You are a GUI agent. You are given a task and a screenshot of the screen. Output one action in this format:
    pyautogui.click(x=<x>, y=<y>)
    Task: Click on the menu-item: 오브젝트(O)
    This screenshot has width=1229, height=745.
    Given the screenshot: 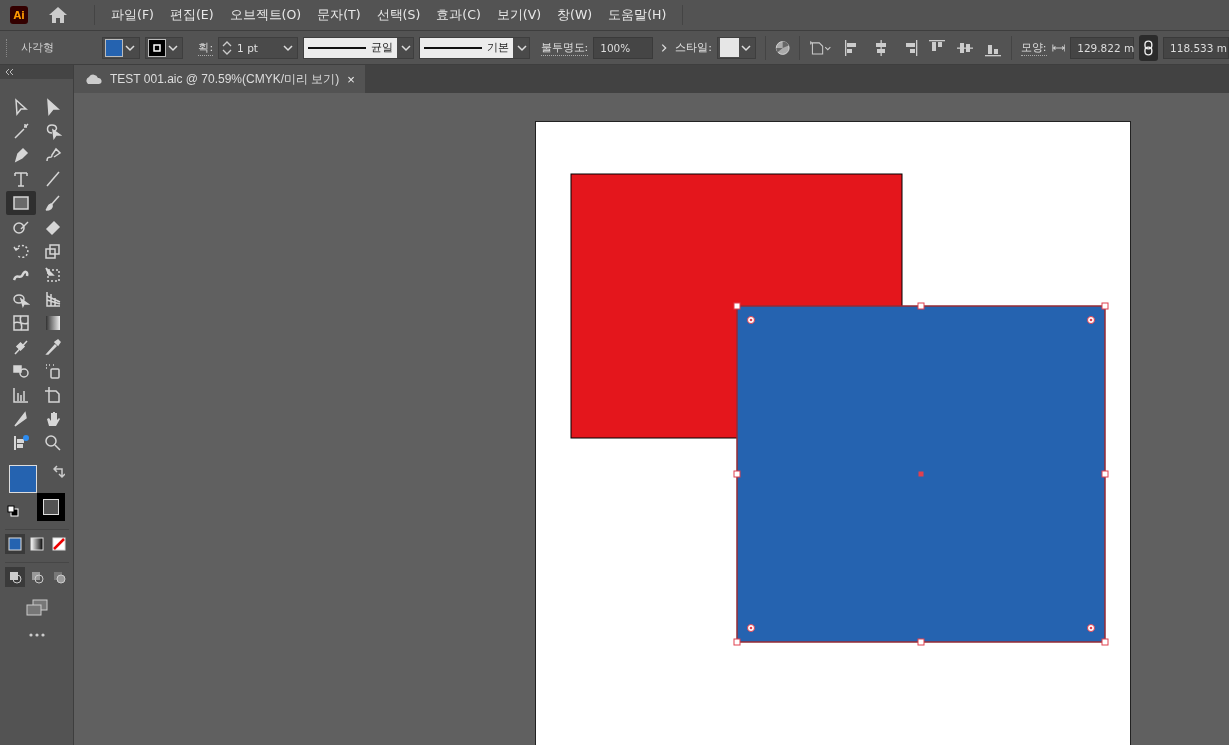 What is the action you would take?
    pyautogui.click(x=265, y=15)
    